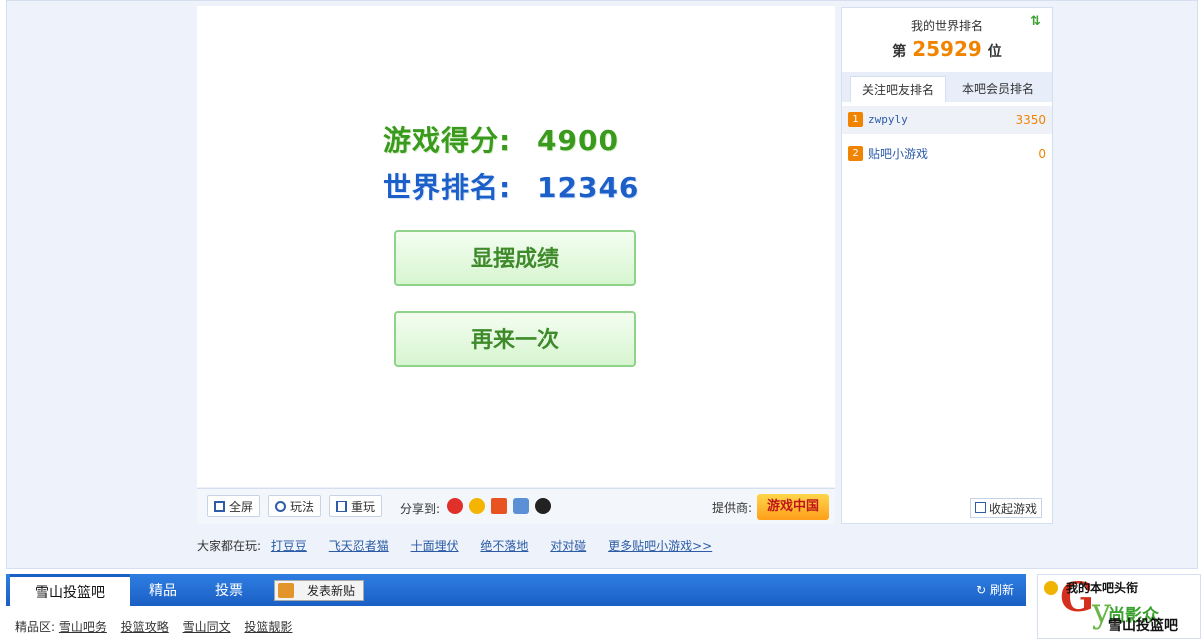 Image resolution: width=1201 pixels, height=639 pixels. Describe the element at coordinates (888, 119) in the screenshot. I see `ranking-name: zwpyly` at that location.